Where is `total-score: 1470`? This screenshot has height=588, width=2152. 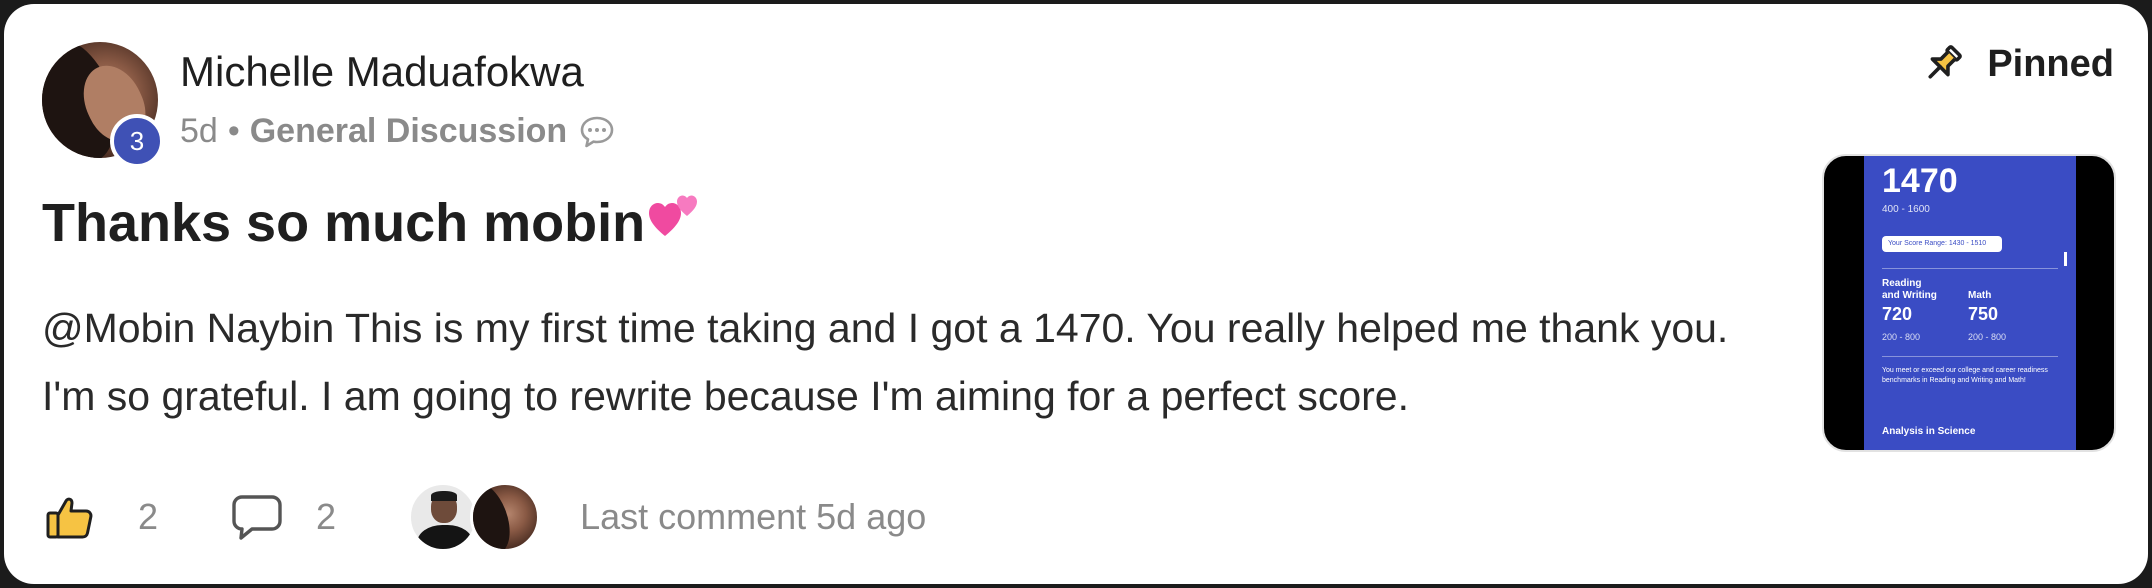 total-score: 1470 is located at coordinates (1920, 181).